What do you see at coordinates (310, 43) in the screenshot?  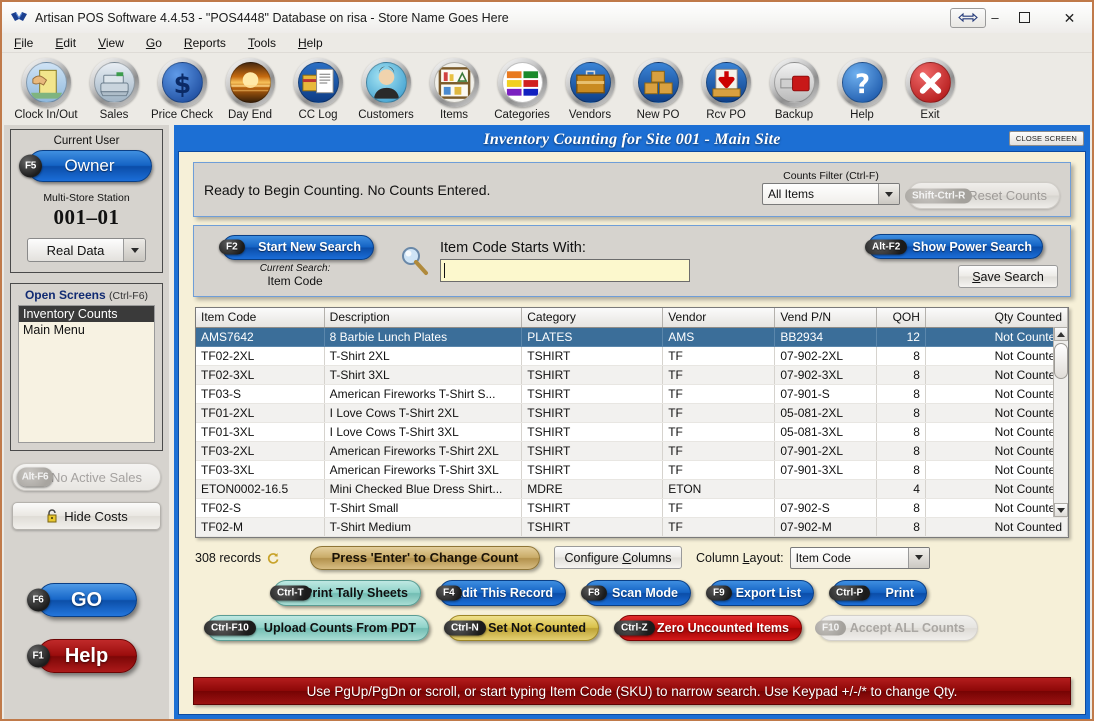 I see `menu-item-help: Help` at bounding box center [310, 43].